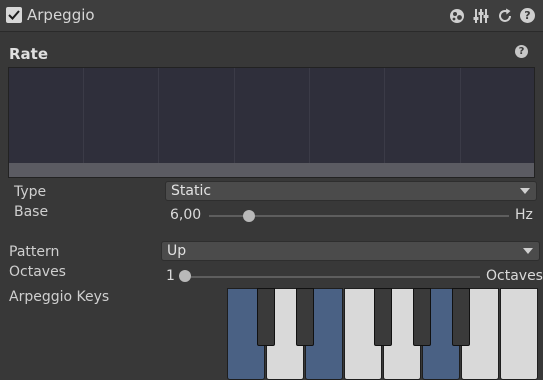  I want to click on octaves-slider-track, so click(330, 277).